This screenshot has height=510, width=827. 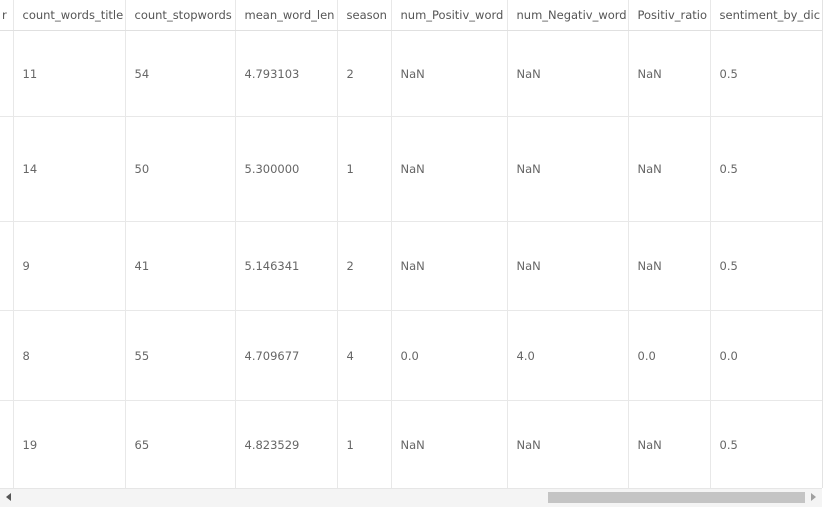 I want to click on table-cell: 54, so click(x=180, y=73).